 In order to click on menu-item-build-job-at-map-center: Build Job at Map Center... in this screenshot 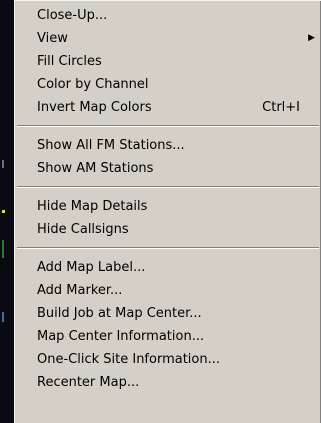, I will do `click(168, 313)`.